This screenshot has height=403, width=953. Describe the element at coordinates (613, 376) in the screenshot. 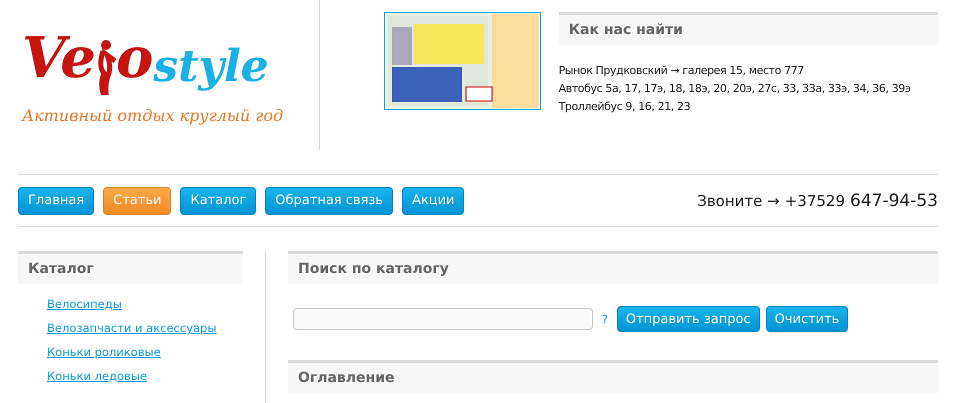

I see `section-heading: Оглавление` at that location.